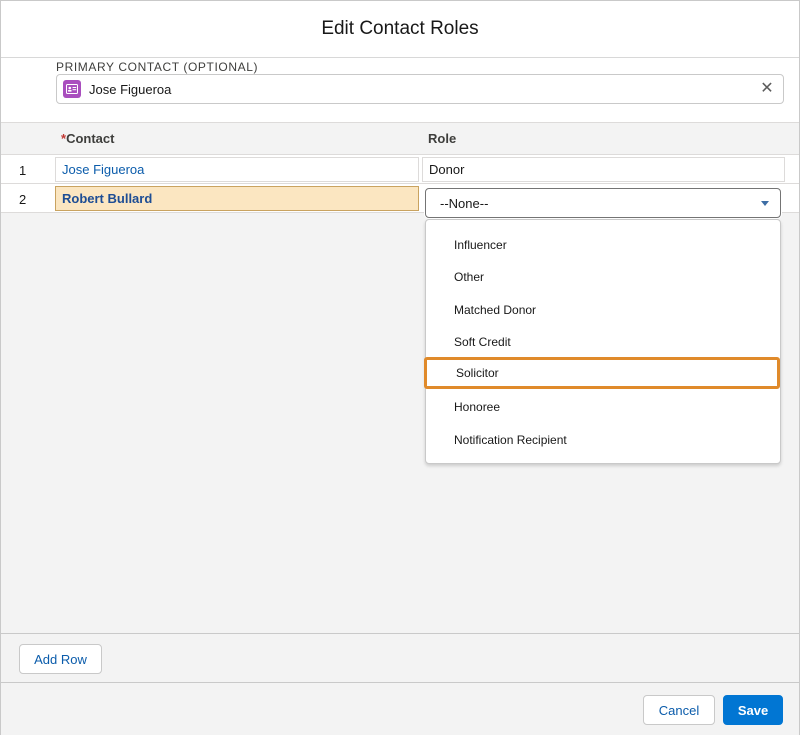  I want to click on modal-title: Edit Contact Roles, so click(400, 28).